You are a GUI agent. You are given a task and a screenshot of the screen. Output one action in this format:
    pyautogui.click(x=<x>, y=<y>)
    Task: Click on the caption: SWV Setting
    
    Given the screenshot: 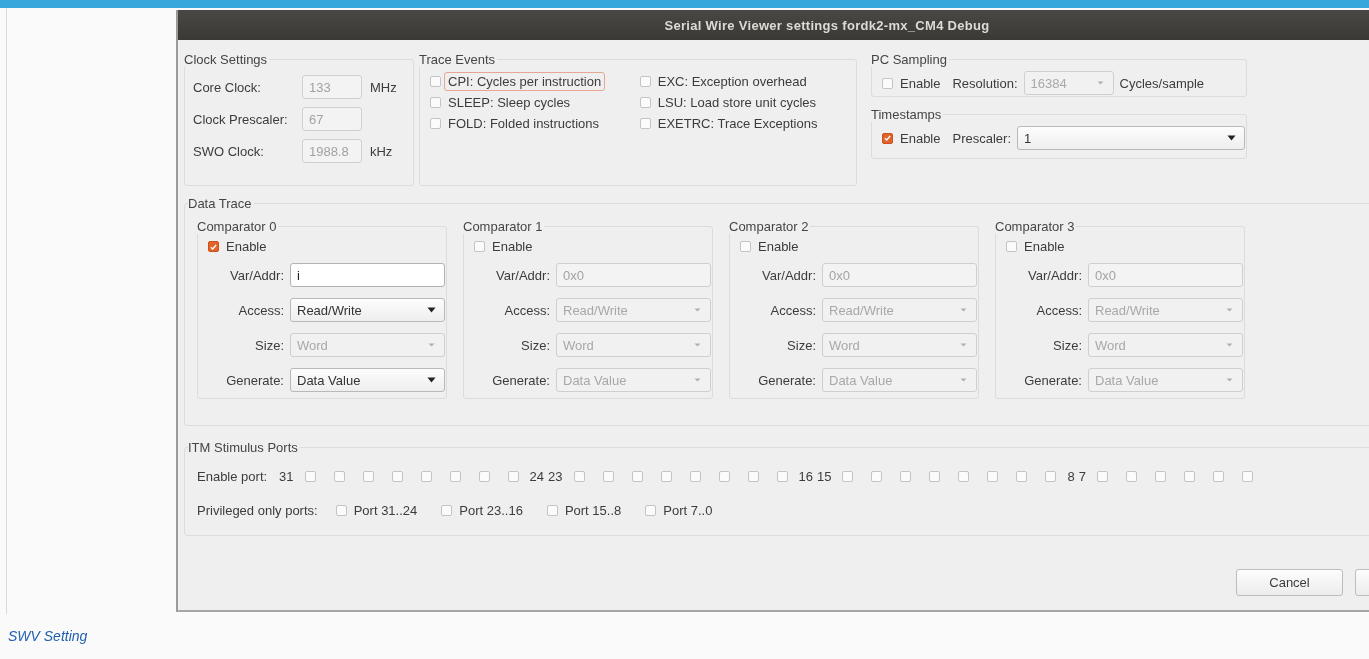 What is the action you would take?
    pyautogui.click(x=48, y=636)
    